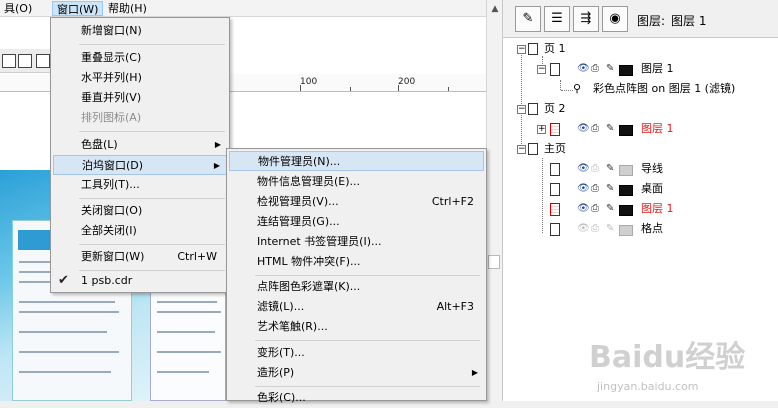  I want to click on menu-item-color-palettes: 色盘(L) ▶, so click(140, 145).